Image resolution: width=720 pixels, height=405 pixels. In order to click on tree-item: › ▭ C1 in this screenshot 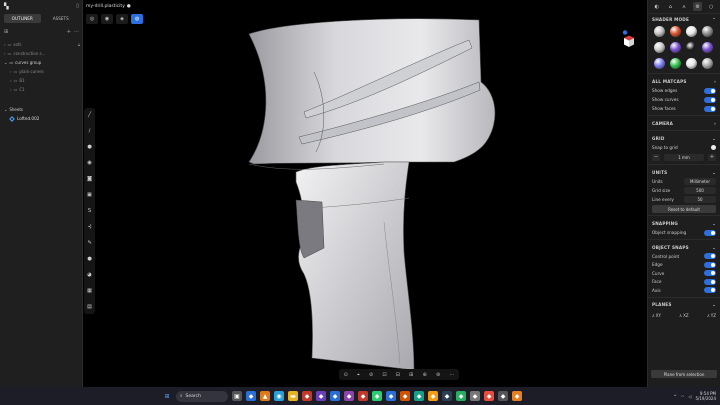, I will do `click(42, 89)`.